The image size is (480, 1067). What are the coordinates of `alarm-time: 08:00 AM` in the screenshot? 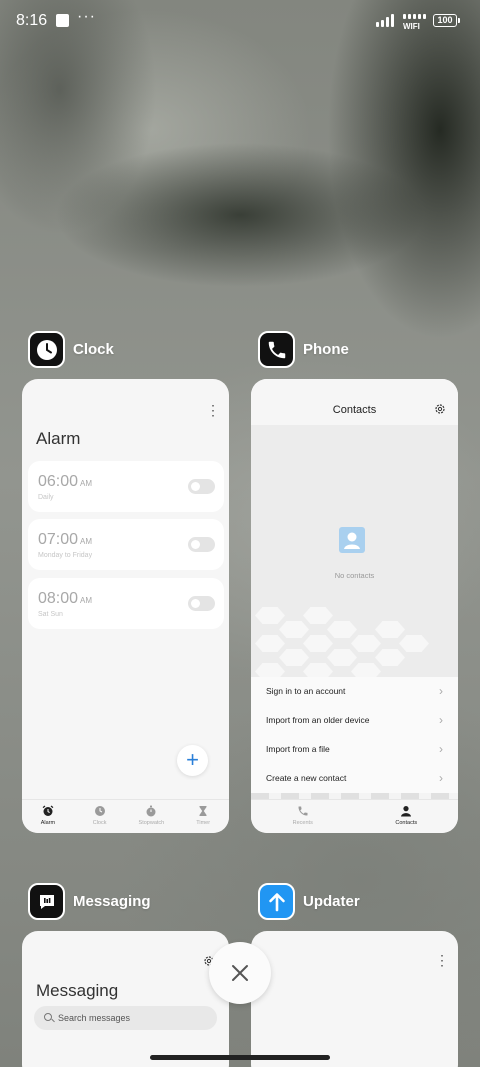 It's located at (65, 598).